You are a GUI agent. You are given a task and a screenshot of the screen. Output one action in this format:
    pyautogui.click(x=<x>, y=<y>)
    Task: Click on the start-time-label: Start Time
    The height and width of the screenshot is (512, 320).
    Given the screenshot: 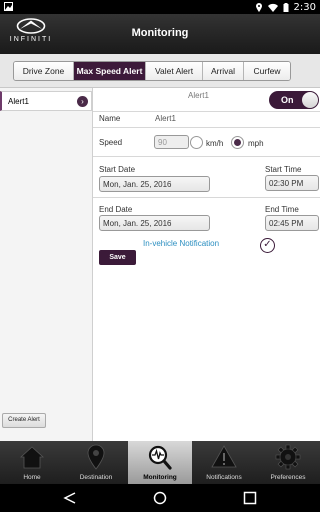 What is the action you would take?
    pyautogui.click(x=283, y=169)
    